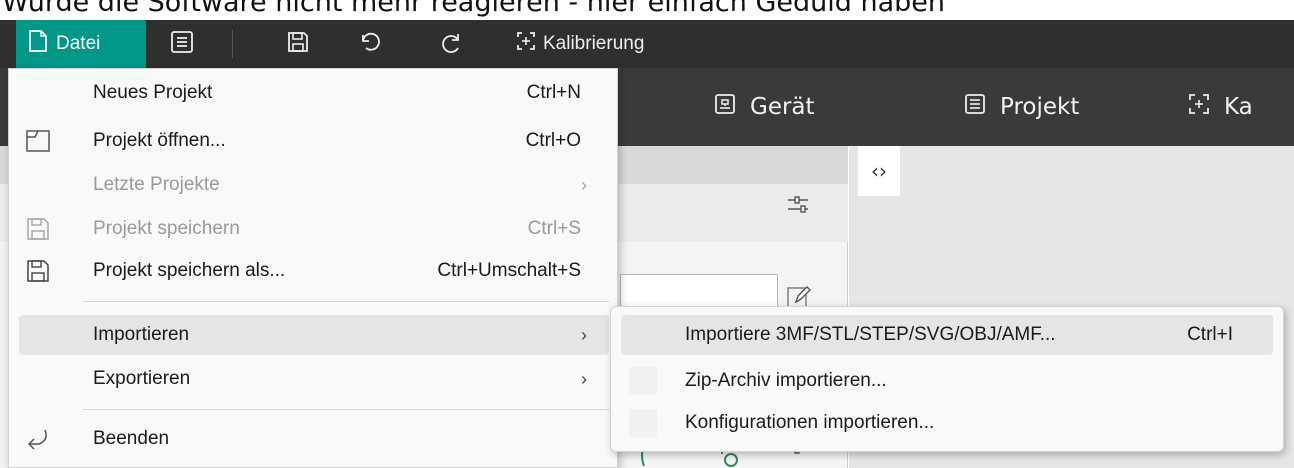 The image size is (1294, 468). I want to click on redo-icon, so click(452, 44).